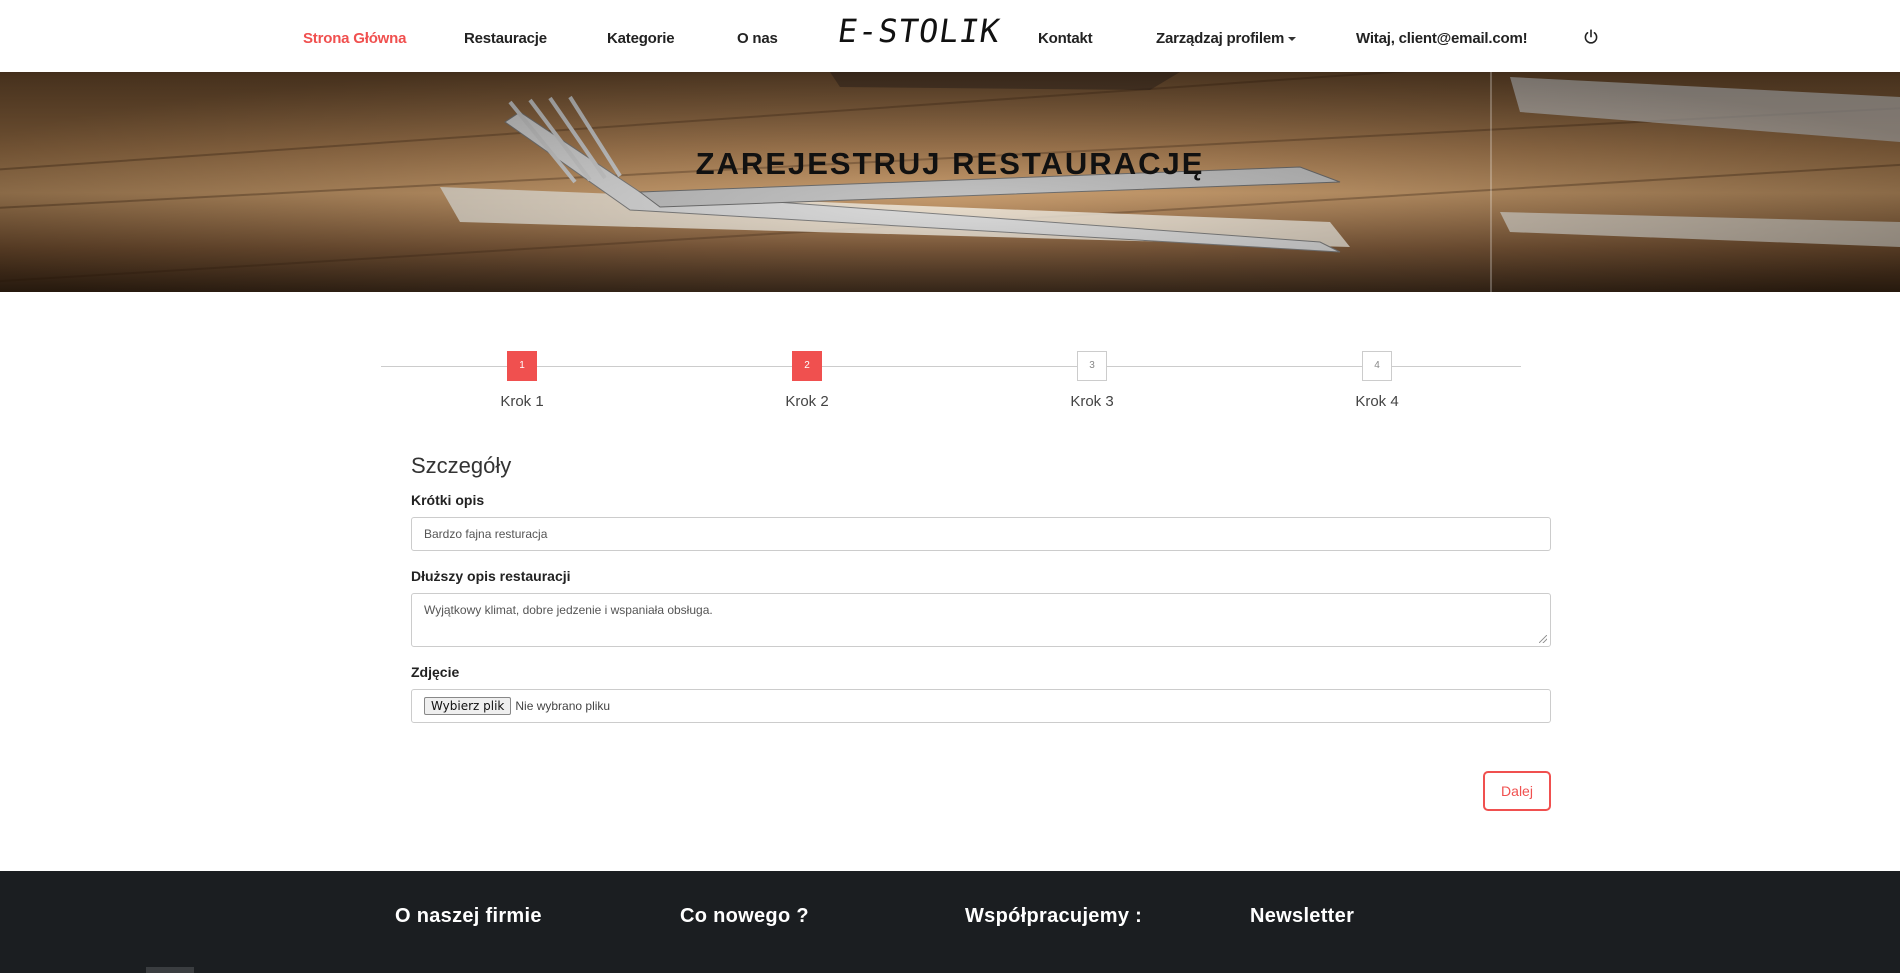 This screenshot has width=1900, height=973. Describe the element at coordinates (1292, 39) in the screenshot. I see `caret-down-icon` at that location.